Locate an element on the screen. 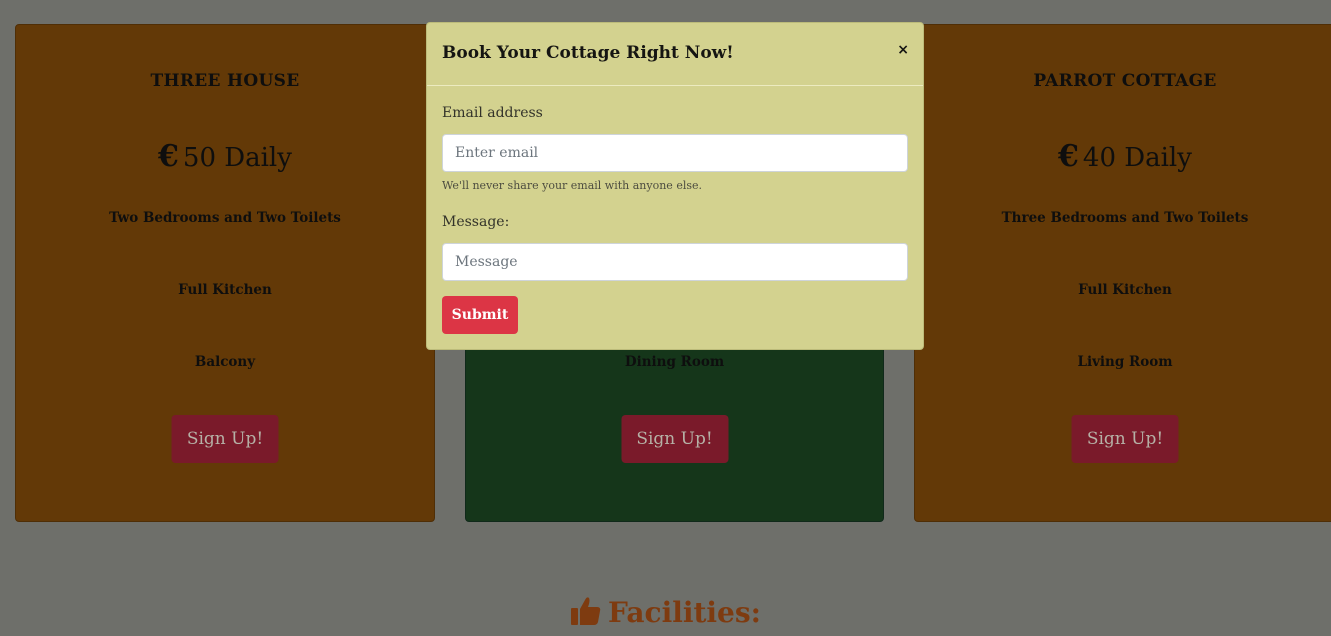 This screenshot has width=1331, height=636. card-price: €50 Daily is located at coordinates (225, 156).